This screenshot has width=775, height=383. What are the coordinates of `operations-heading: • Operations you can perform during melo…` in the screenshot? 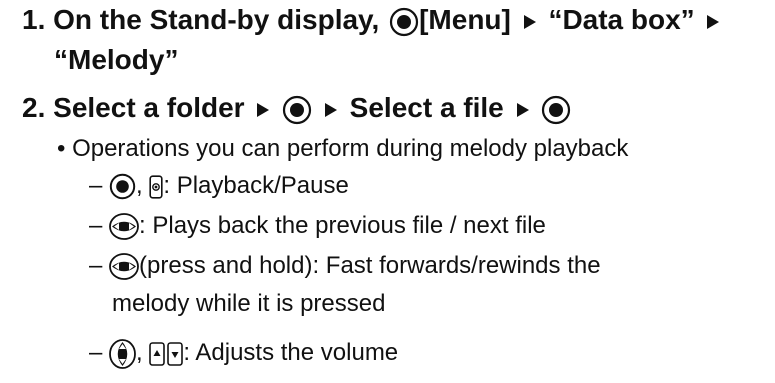 It's located at (343, 148).